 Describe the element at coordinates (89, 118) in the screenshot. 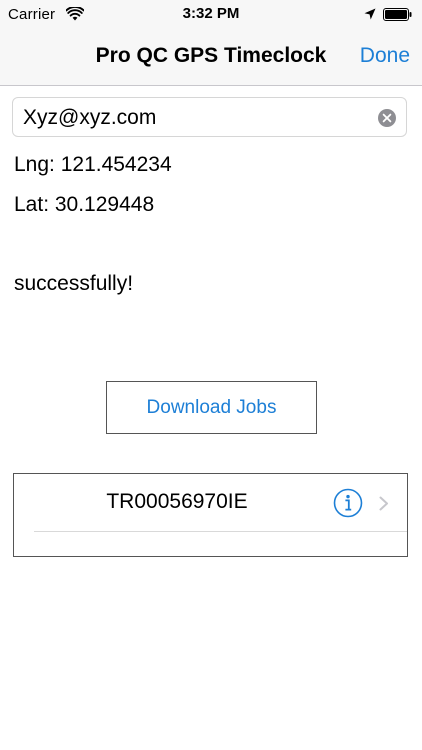

I see `email-field-value: Xyz@xyz.com` at that location.